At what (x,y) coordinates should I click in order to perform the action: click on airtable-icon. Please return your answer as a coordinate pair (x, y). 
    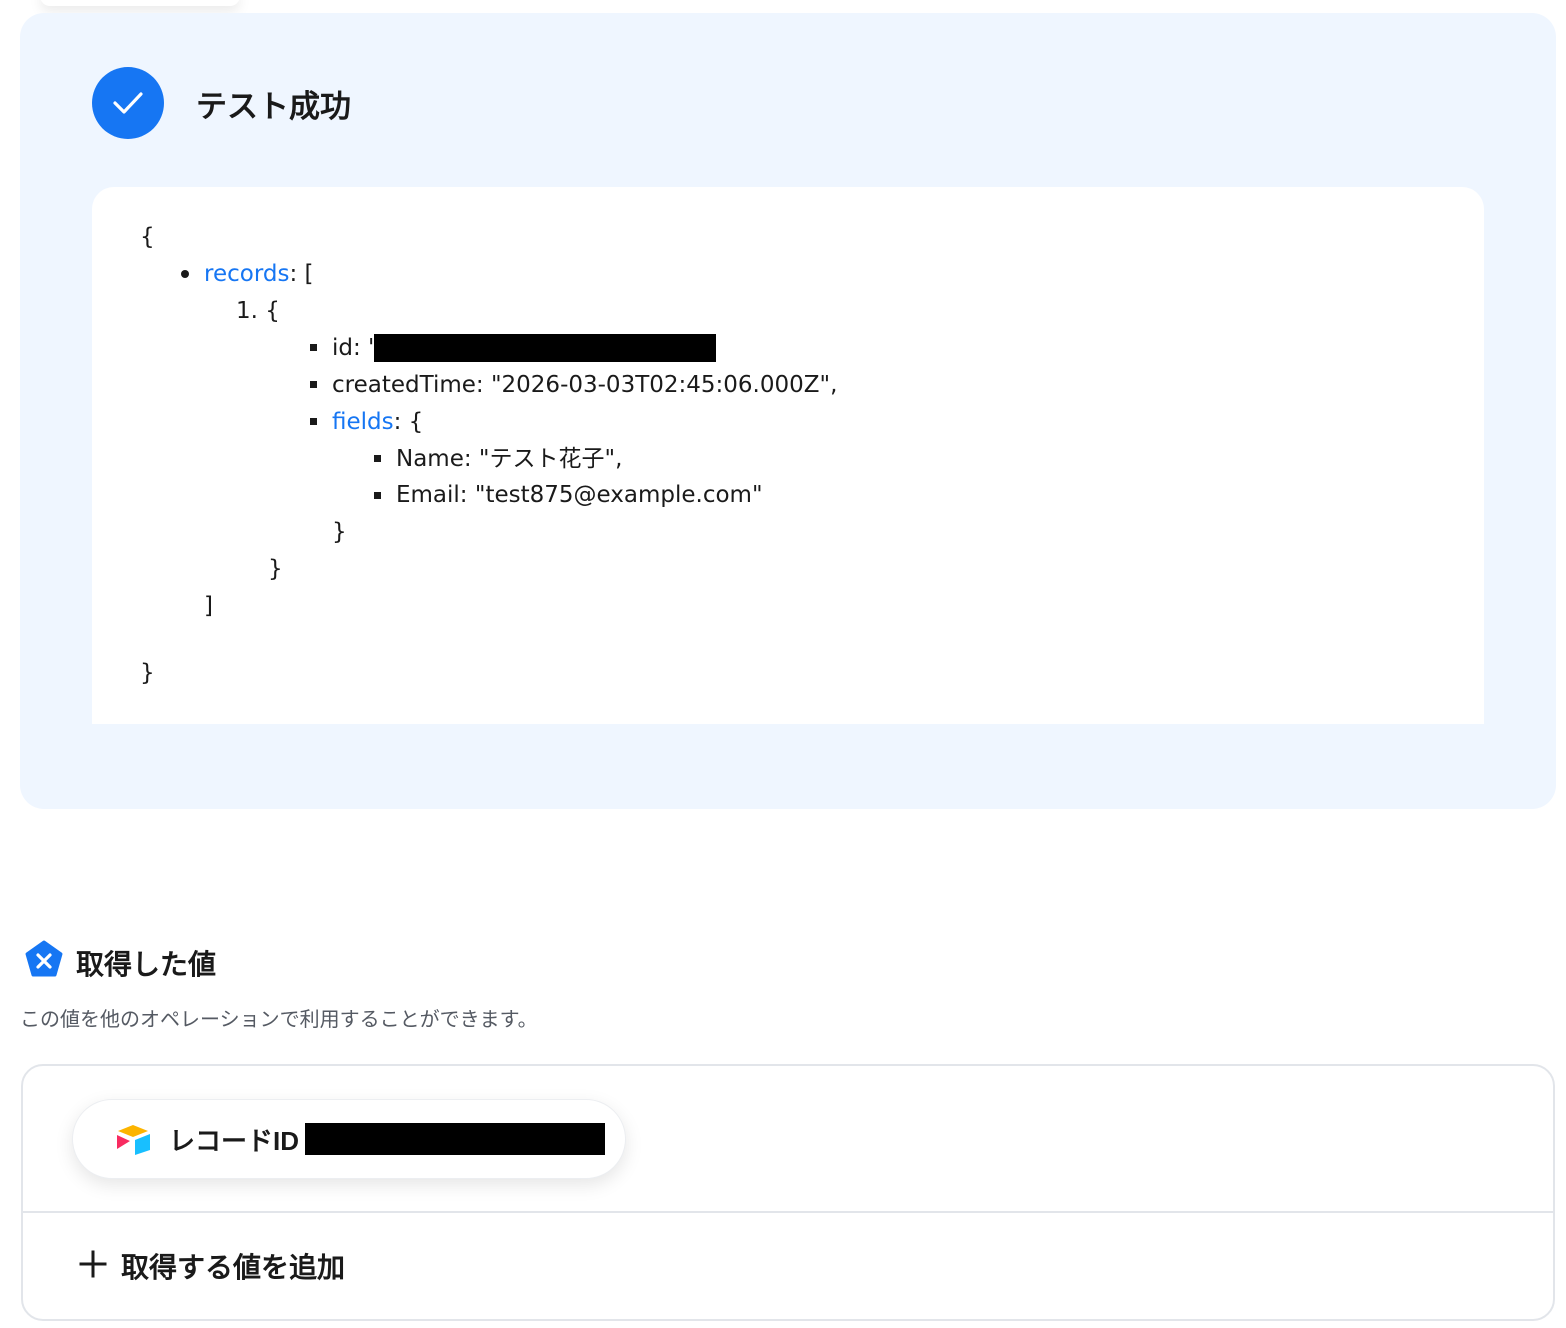
    Looking at the image, I should click on (133, 1139).